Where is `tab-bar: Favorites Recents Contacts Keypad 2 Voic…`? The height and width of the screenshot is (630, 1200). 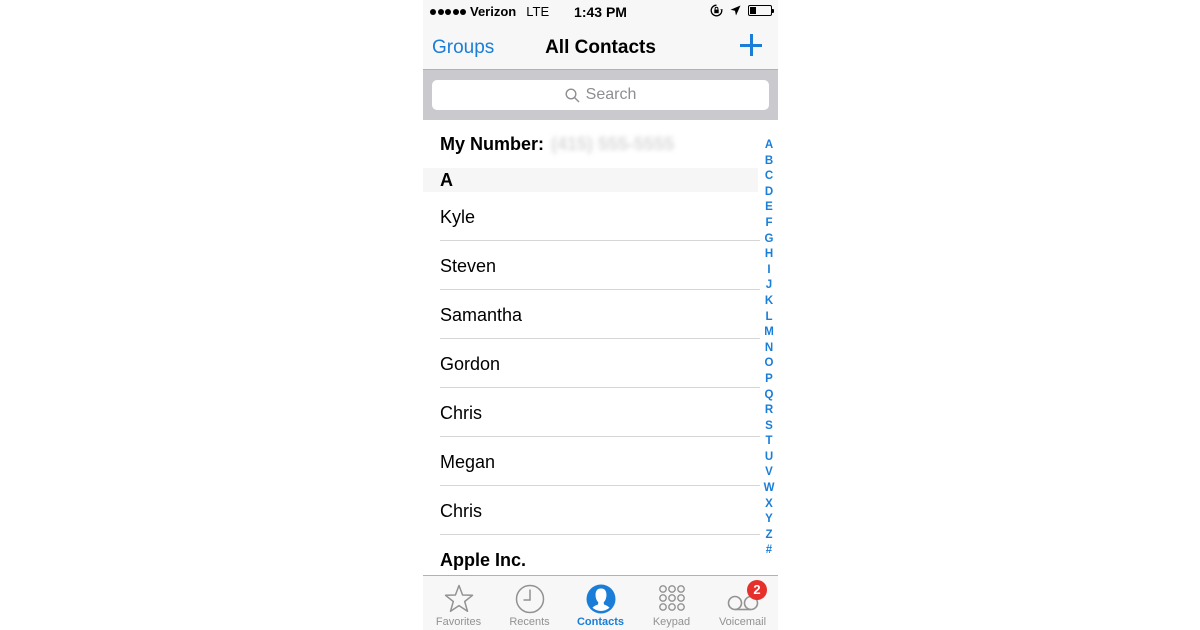 tab-bar: Favorites Recents Contacts Keypad 2 Voic… is located at coordinates (600, 602).